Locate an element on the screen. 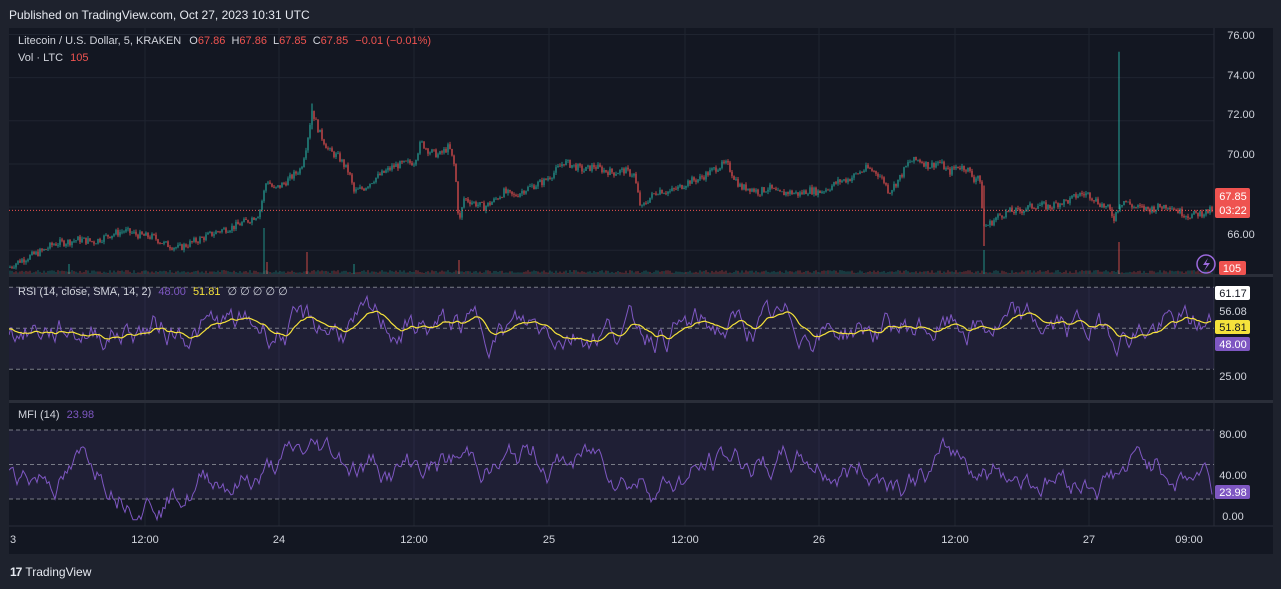 The image size is (1281, 589). volume-legend: Vol · LTC 105 is located at coordinates (53, 58).